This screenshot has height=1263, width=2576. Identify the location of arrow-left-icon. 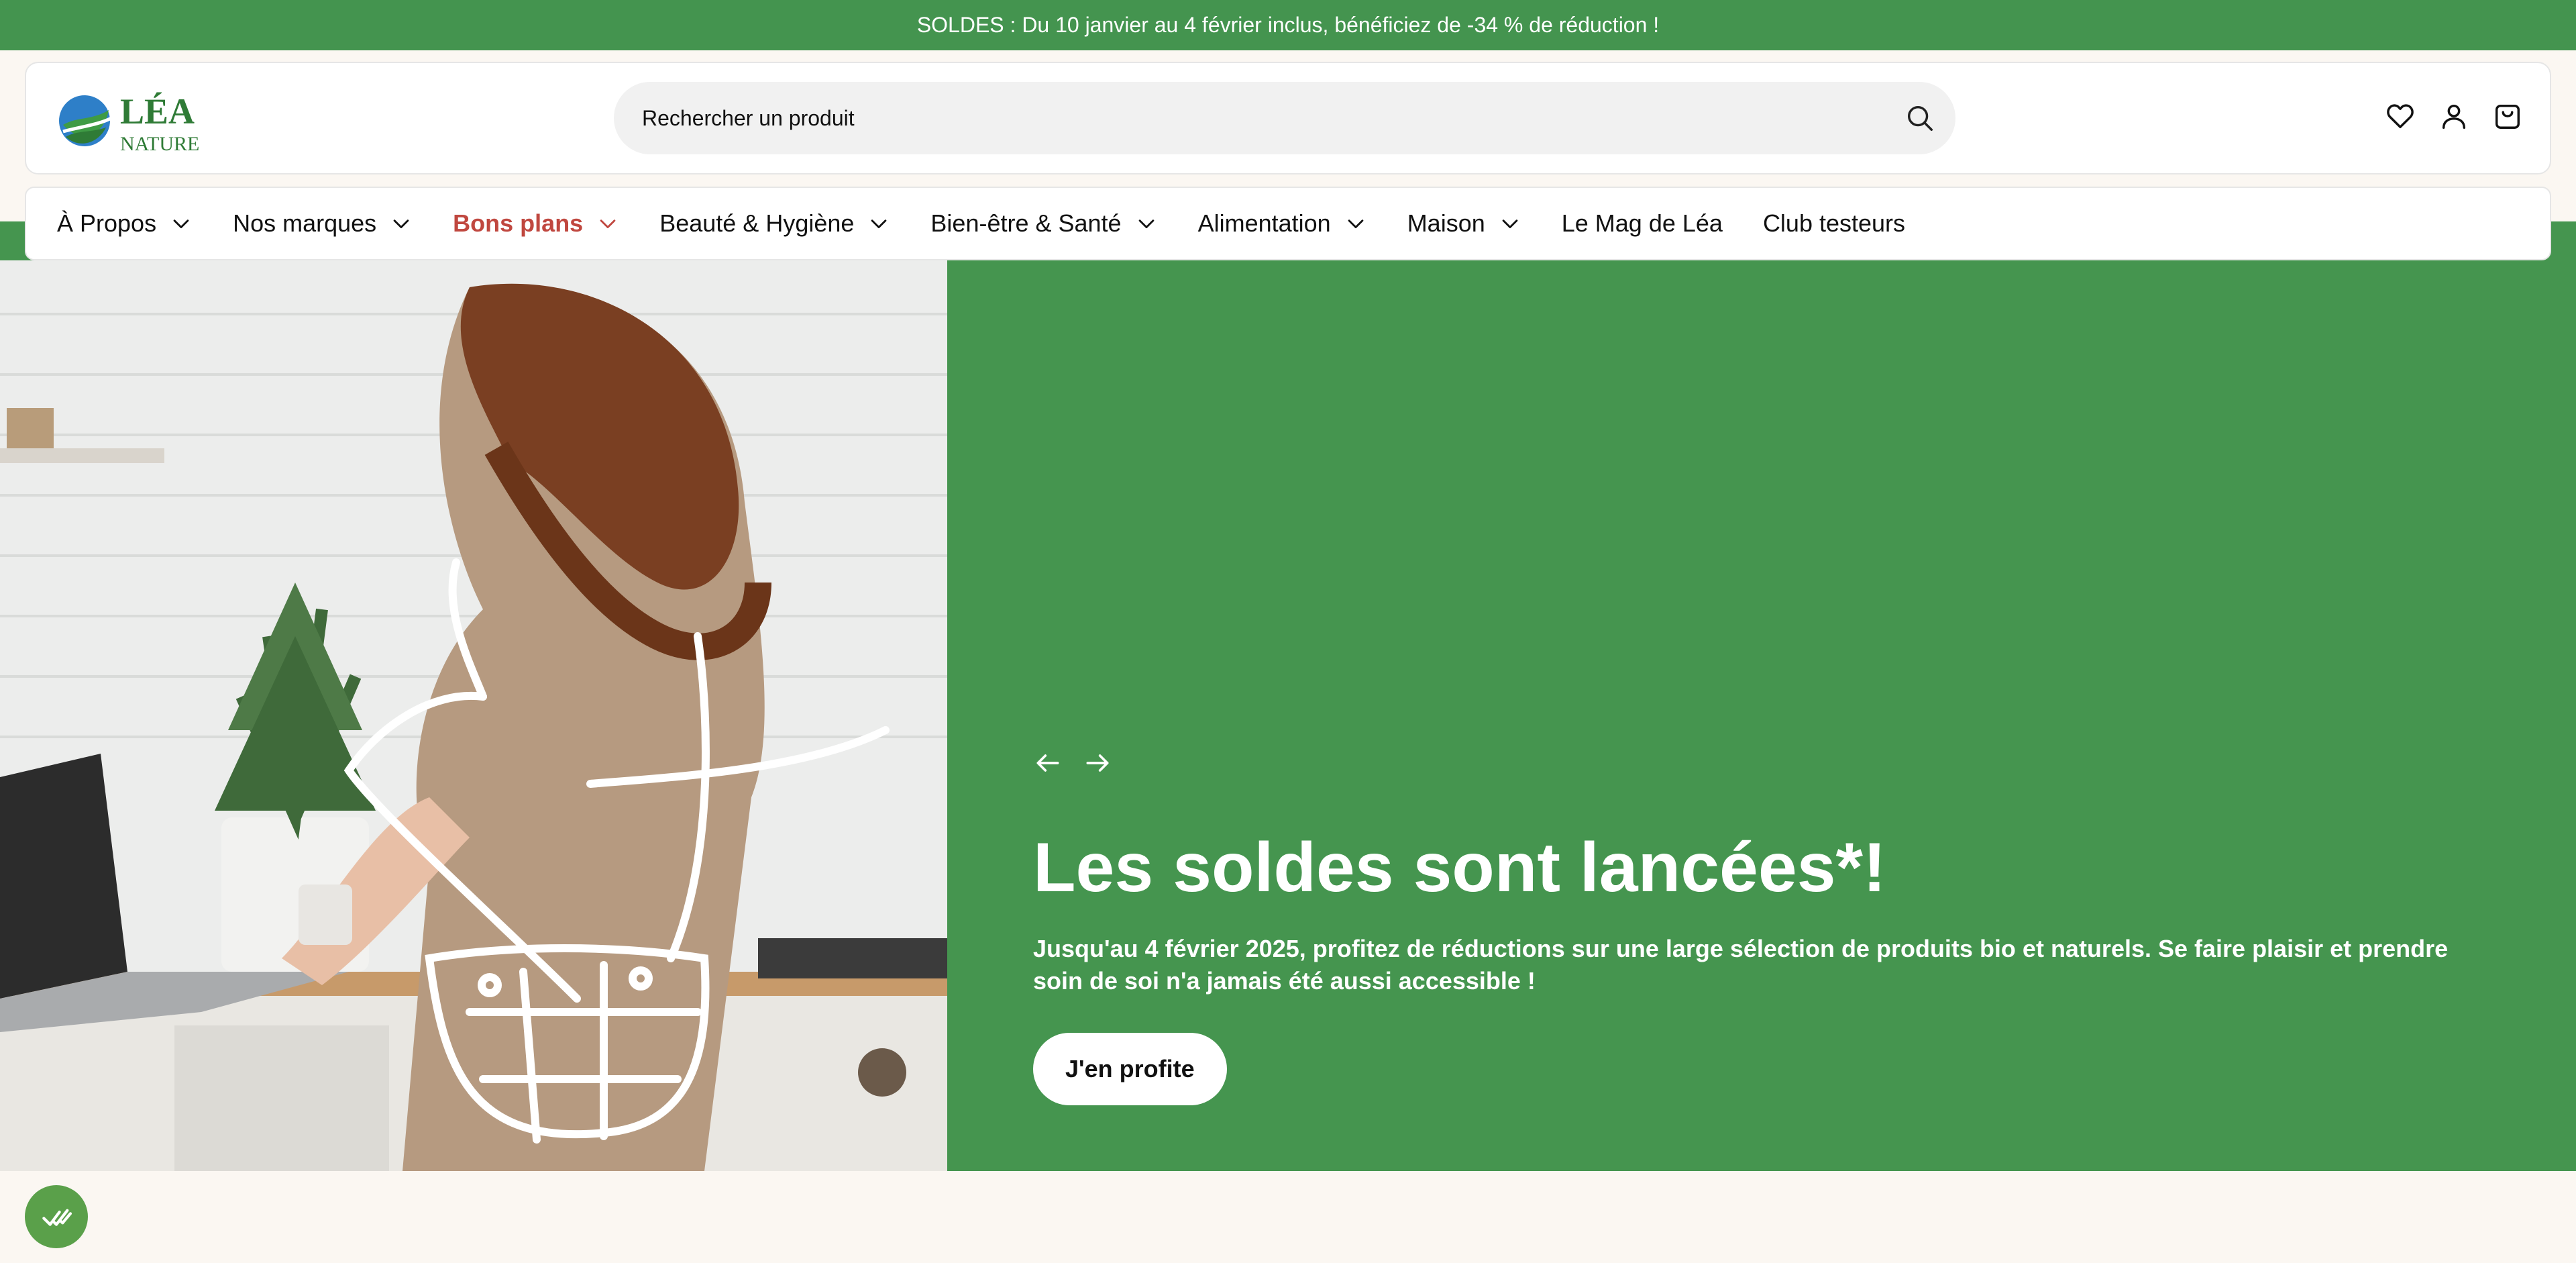
(1048, 763).